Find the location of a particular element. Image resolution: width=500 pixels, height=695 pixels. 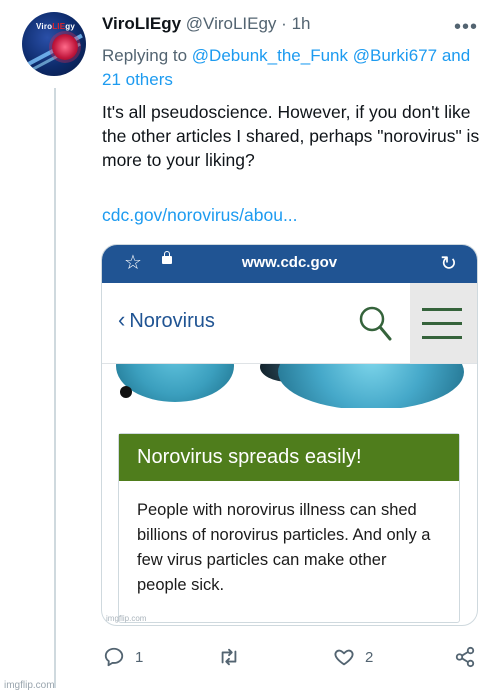

browser-url: www.cdc.gov is located at coordinates (289, 262).